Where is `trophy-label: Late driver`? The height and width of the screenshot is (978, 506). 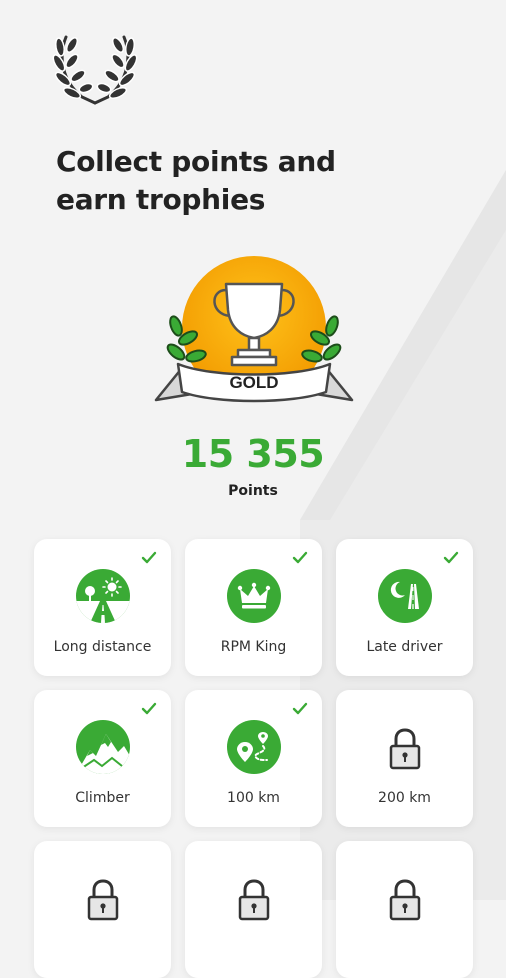
trophy-label: Late driver is located at coordinates (404, 647).